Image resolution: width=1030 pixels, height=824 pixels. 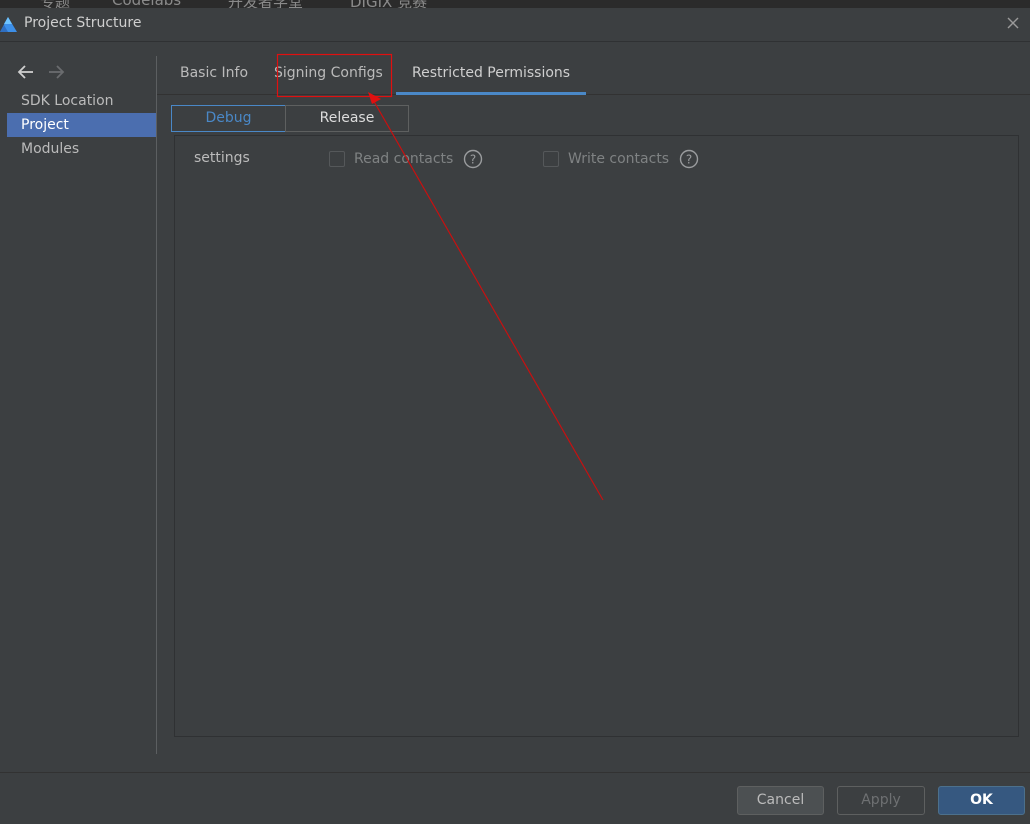 What do you see at coordinates (491, 75) in the screenshot?
I see `tab-restricted-permissions: Restricted Permissions` at bounding box center [491, 75].